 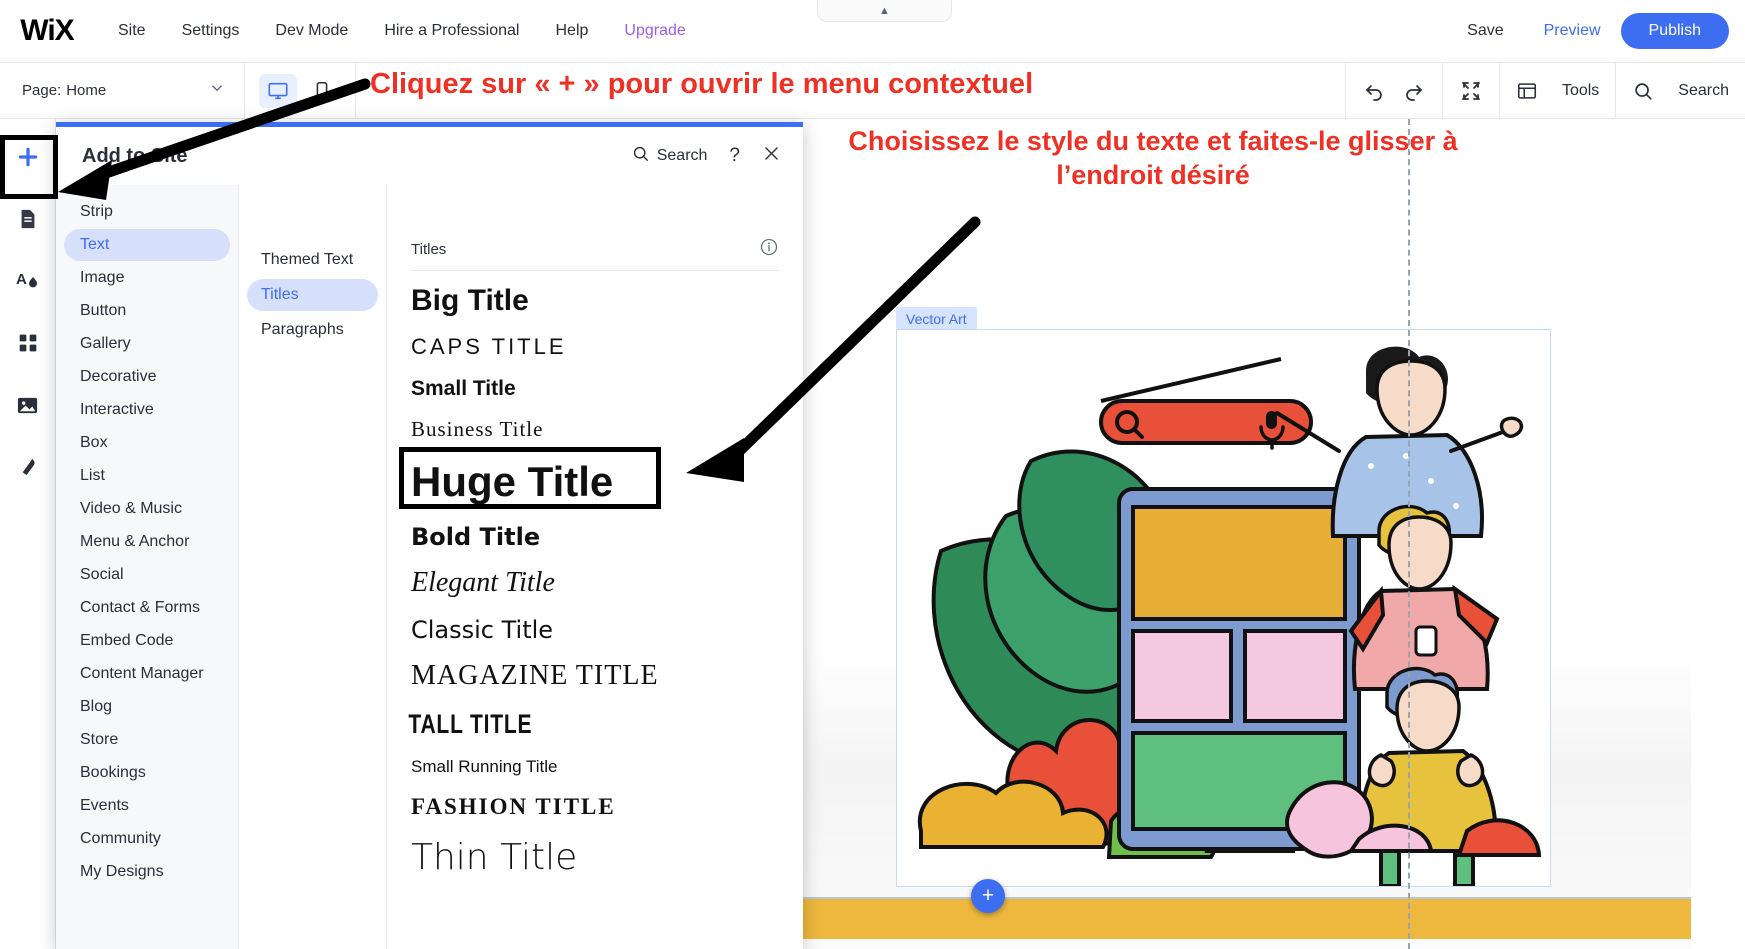 What do you see at coordinates (278, 90) in the screenshot?
I see `desktop-view-button` at bounding box center [278, 90].